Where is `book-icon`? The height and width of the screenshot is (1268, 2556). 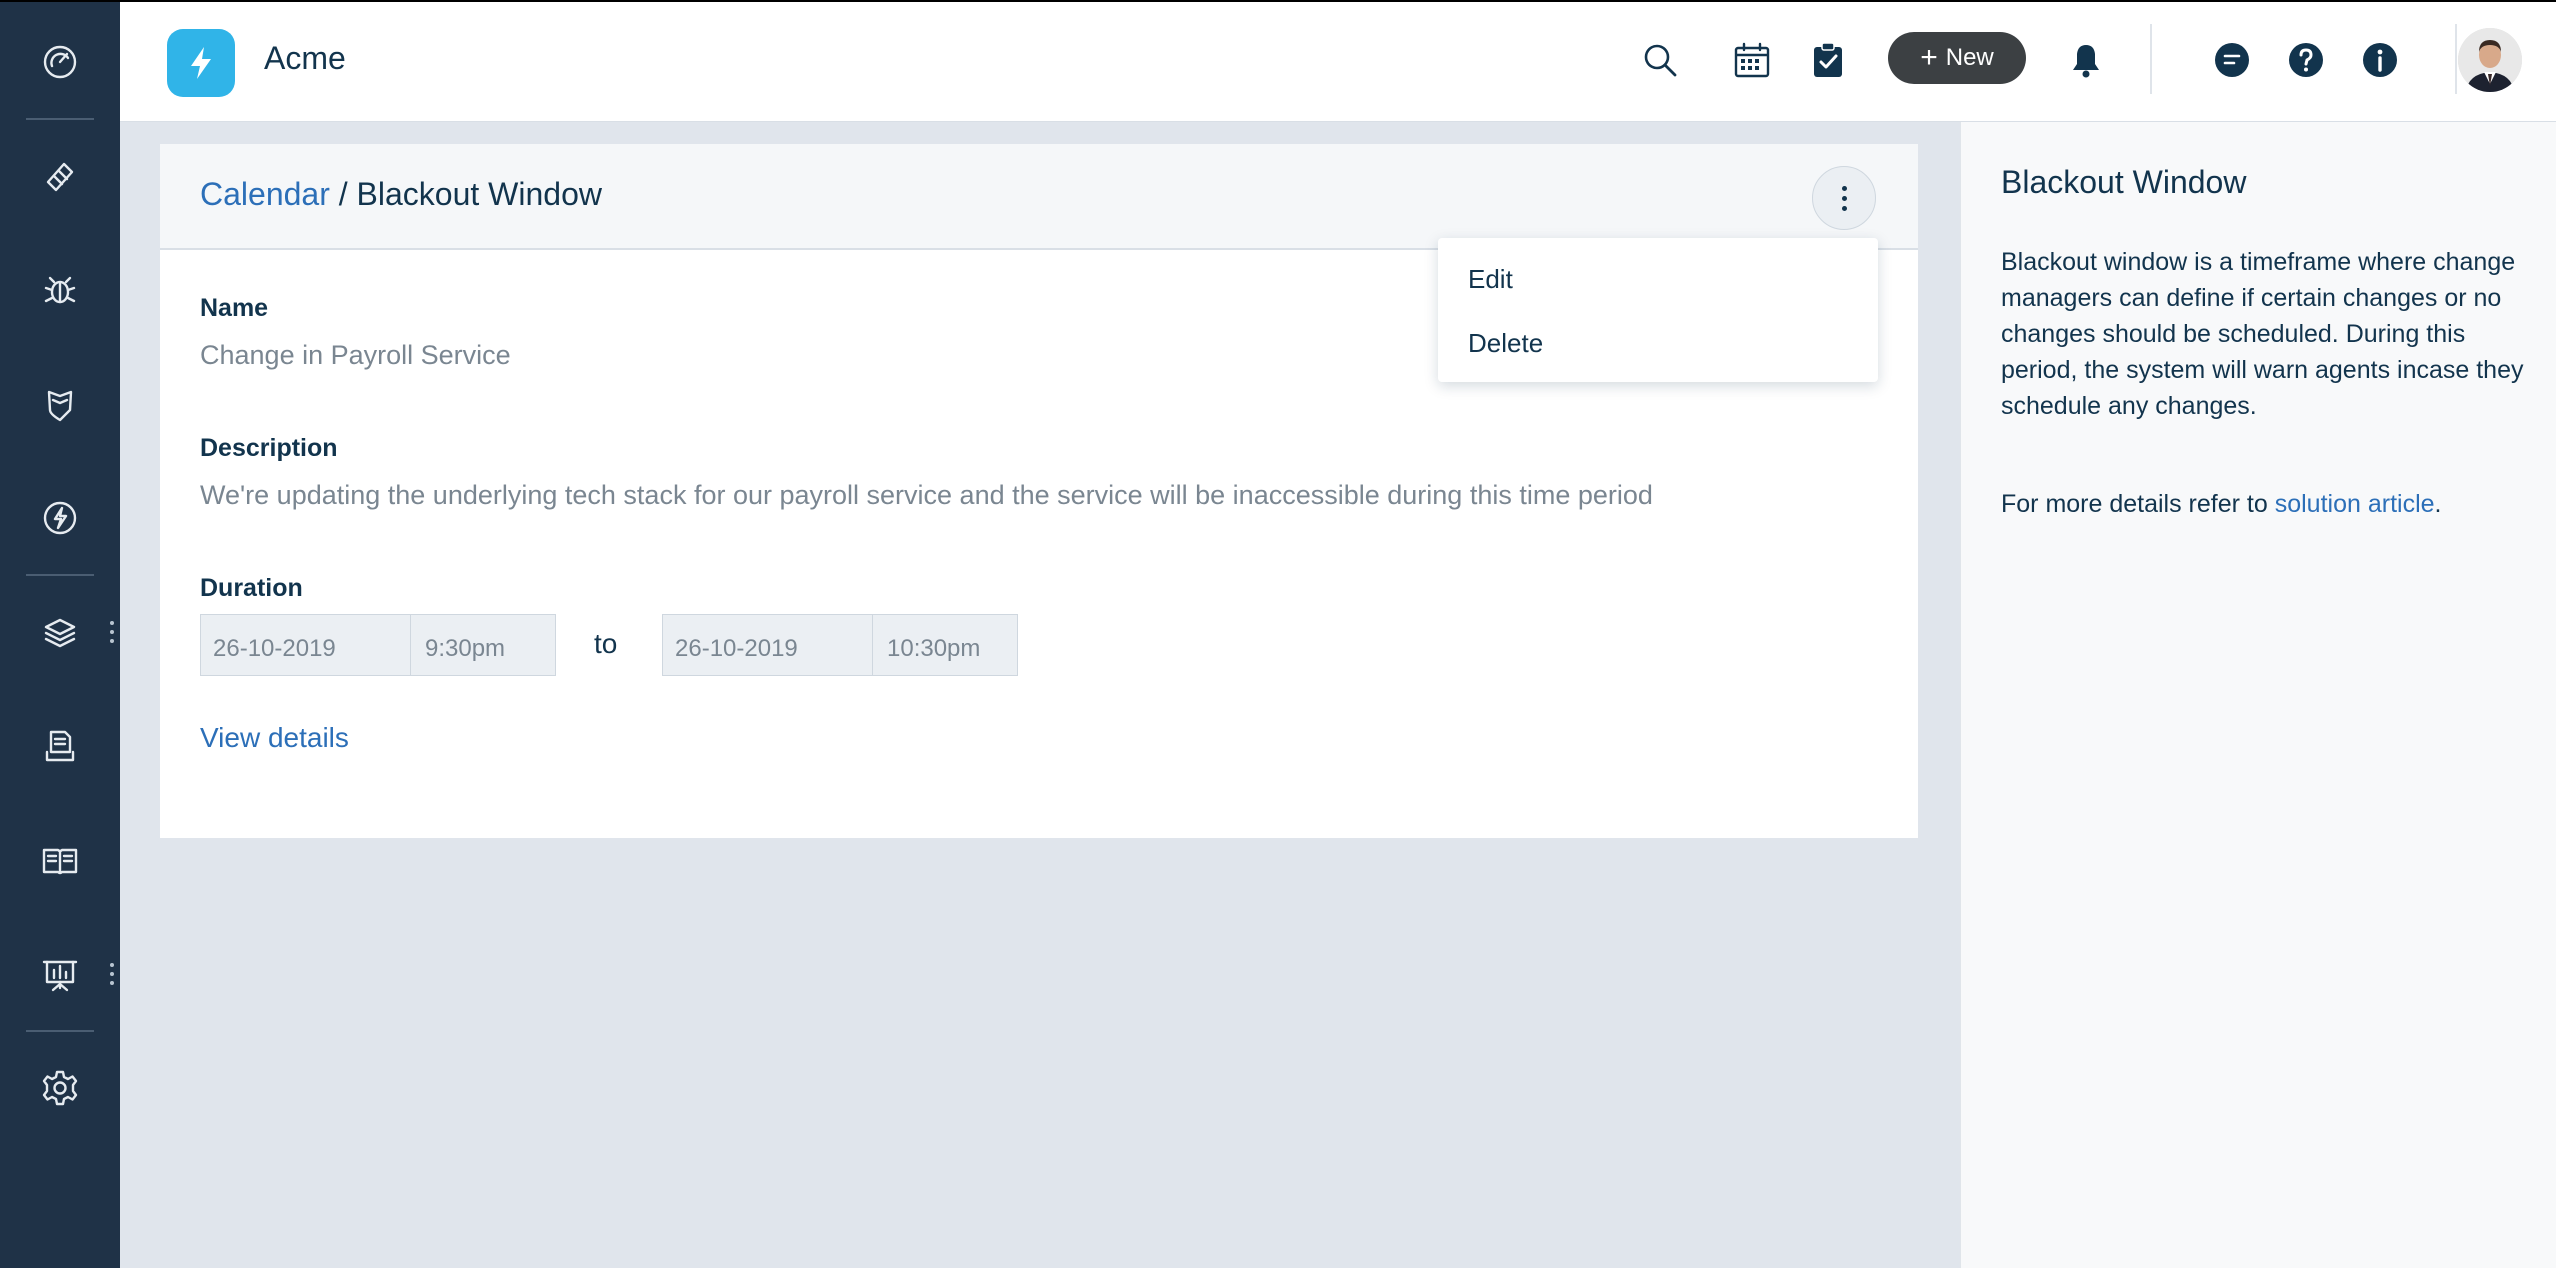 book-icon is located at coordinates (60, 861).